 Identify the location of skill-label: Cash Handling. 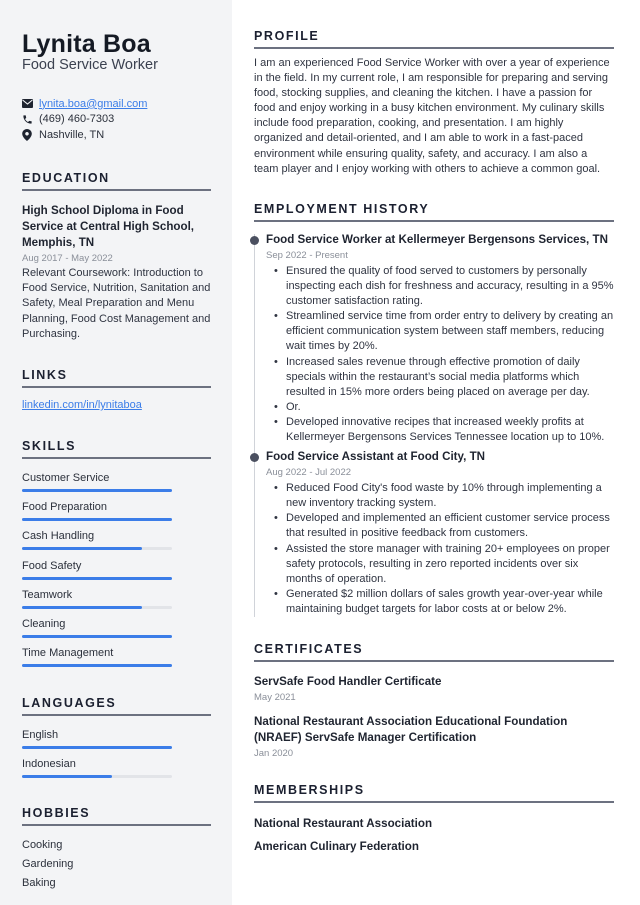
(58, 536).